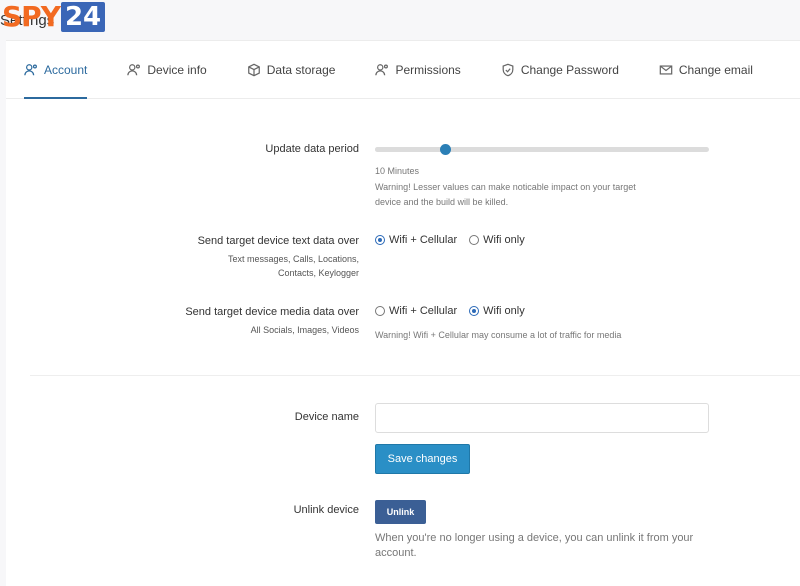 The width and height of the screenshot is (800, 586). I want to click on text-data-sub-1: Text messages, Calls, Locations,, so click(293, 259).